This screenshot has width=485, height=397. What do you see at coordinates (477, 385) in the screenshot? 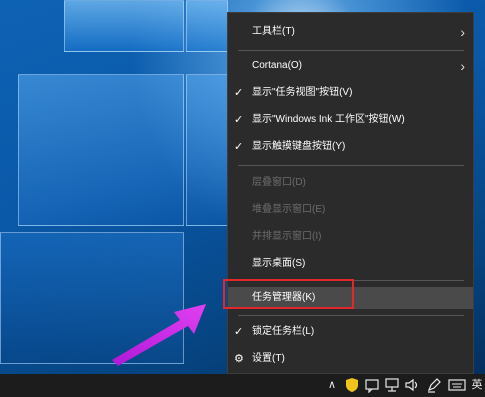
I see `ime-language-indicator: 英` at bounding box center [477, 385].